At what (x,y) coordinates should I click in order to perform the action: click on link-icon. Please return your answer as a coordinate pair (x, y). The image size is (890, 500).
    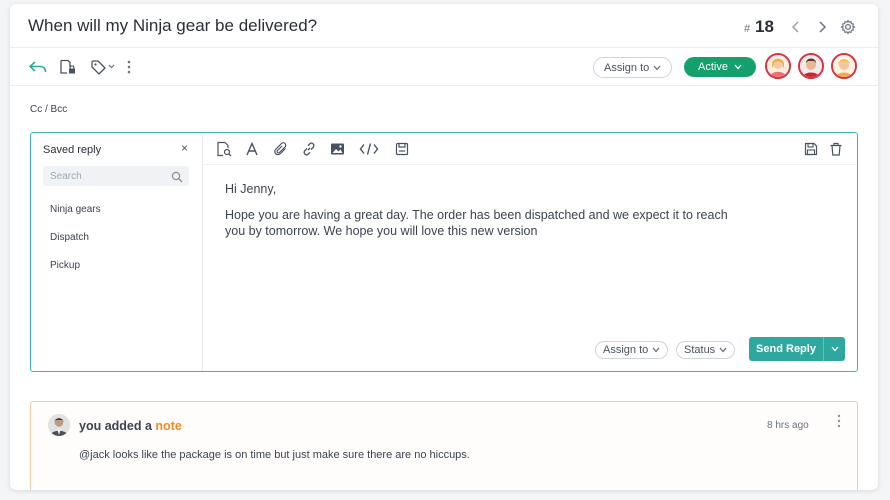
    Looking at the image, I should click on (309, 149).